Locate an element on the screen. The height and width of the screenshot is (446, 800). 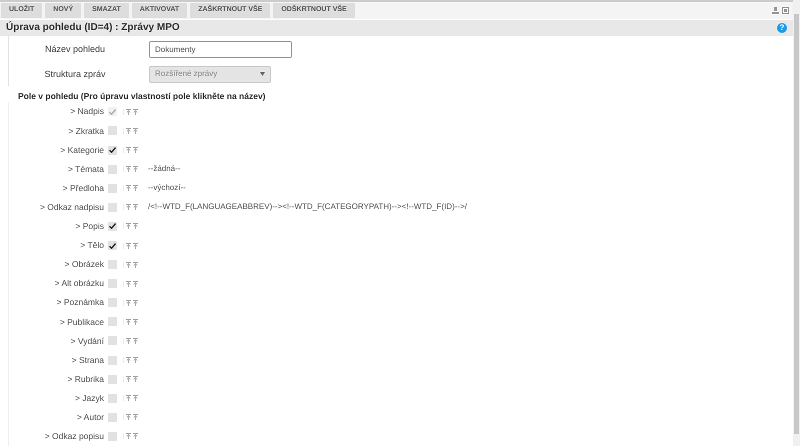
field-label: Struktura zpráv is located at coordinates (75, 74).